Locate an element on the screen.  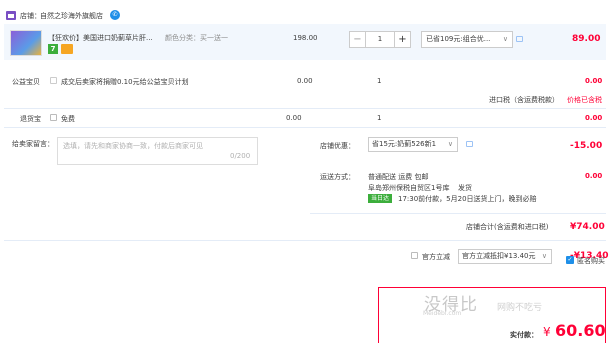
pay-label: 实付款： is located at coordinates (524, 335).